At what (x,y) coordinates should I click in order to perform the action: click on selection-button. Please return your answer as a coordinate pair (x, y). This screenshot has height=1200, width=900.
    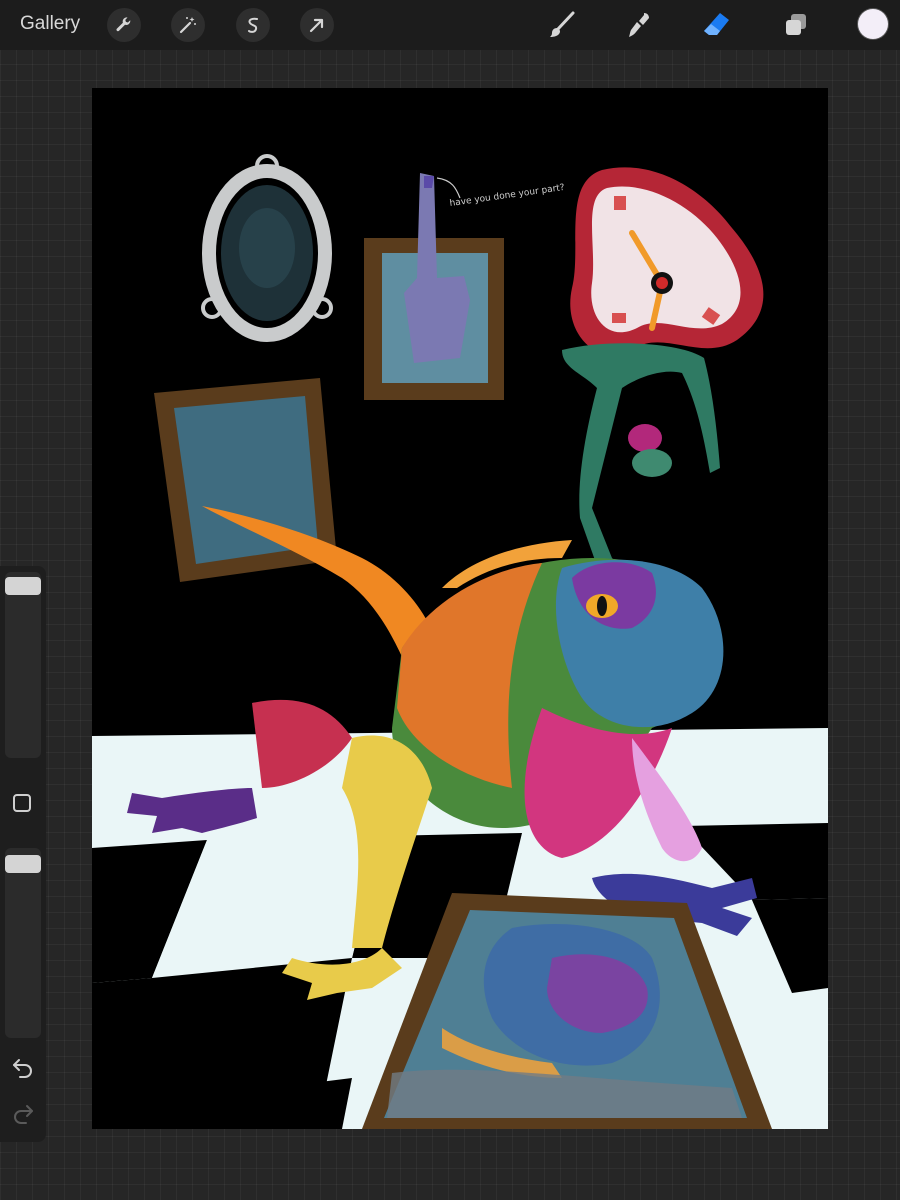
    Looking at the image, I should click on (253, 25).